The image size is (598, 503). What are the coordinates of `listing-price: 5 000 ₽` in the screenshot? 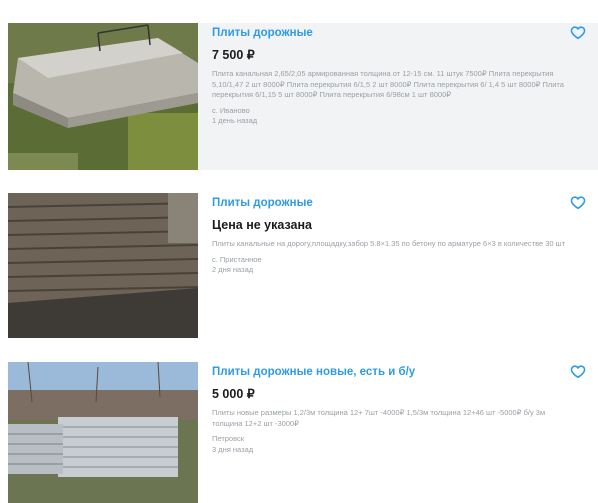 It's located at (233, 394).